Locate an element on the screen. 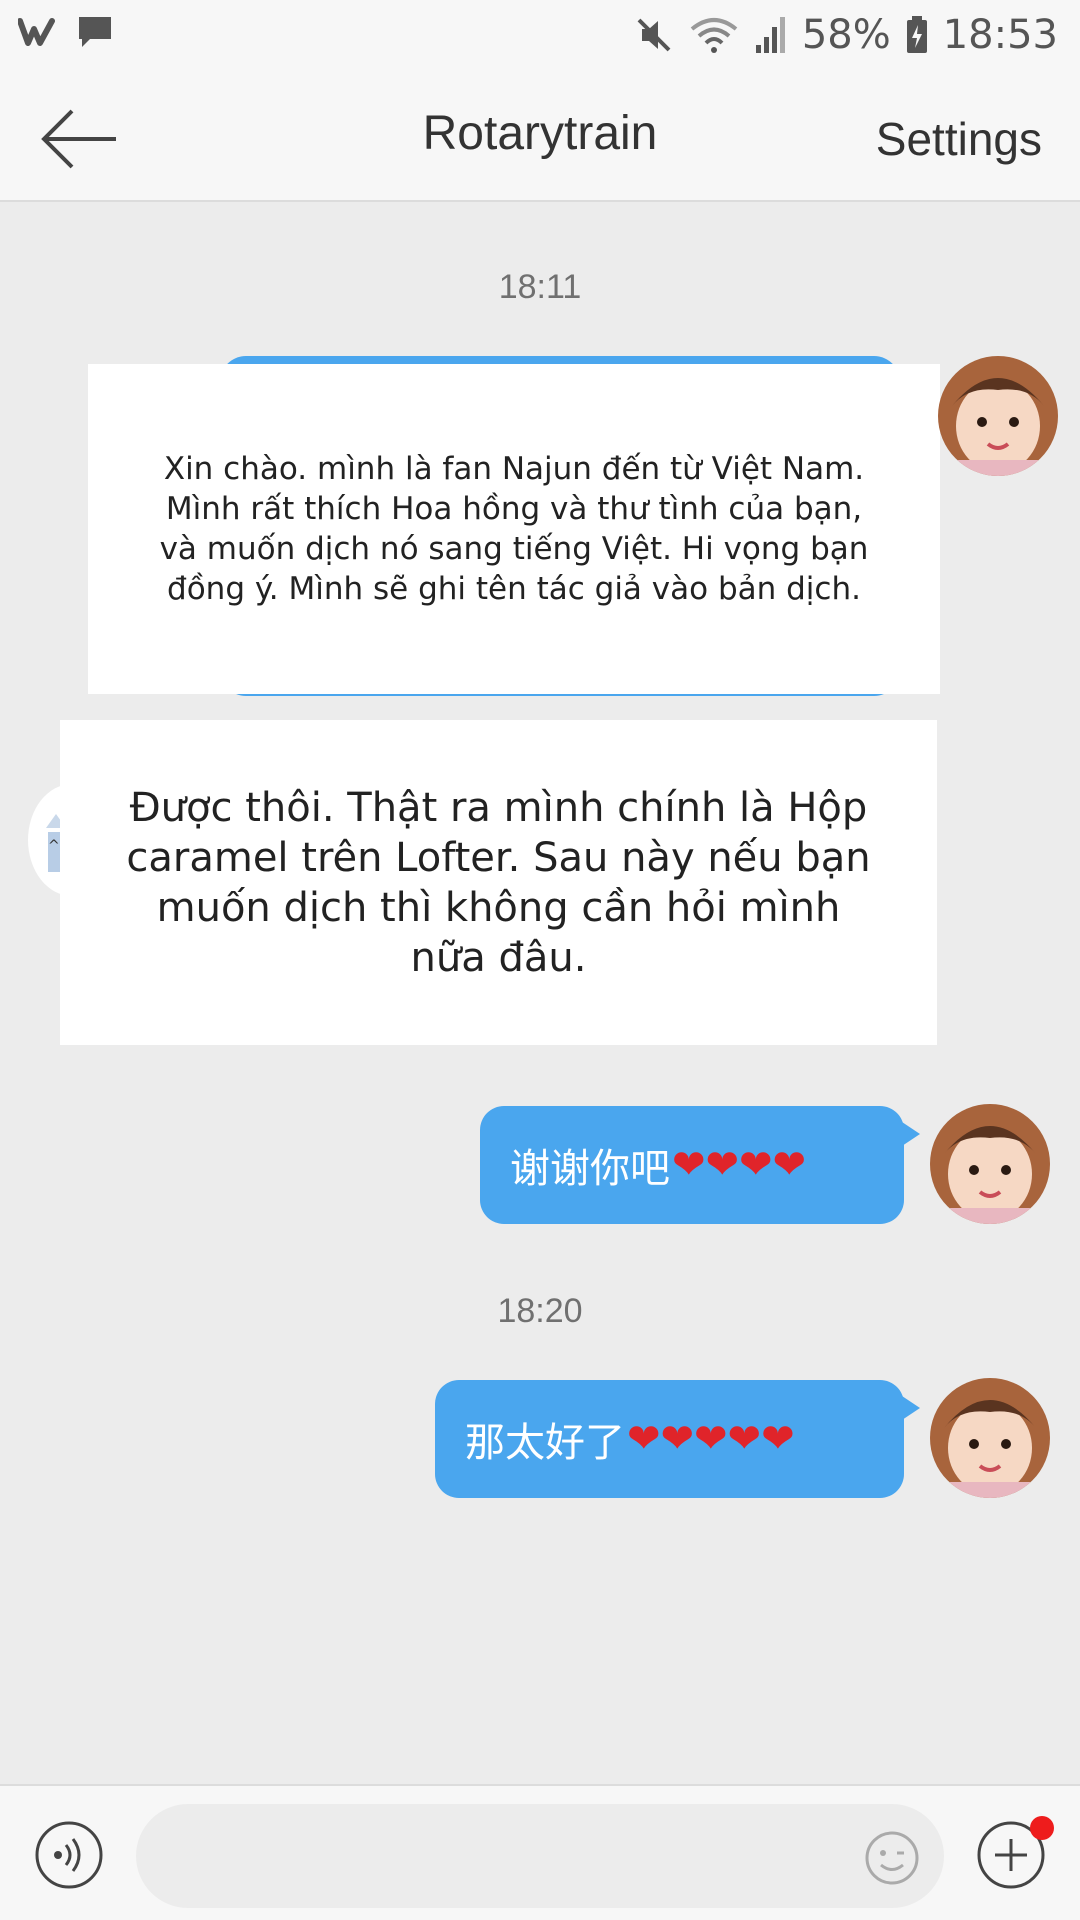  status-right: 58% 18:53 is located at coordinates (846, 35).